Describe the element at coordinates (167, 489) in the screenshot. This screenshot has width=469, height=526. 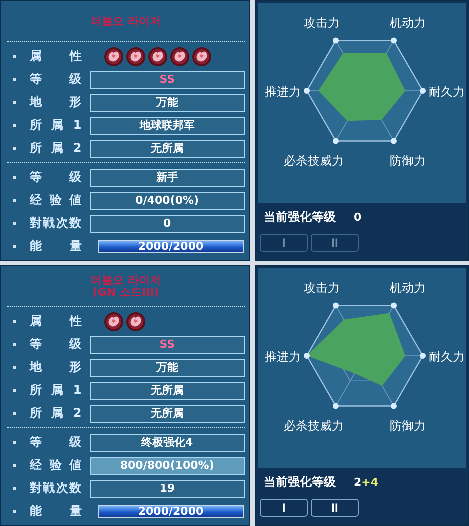
I see `field-value: 19` at that location.